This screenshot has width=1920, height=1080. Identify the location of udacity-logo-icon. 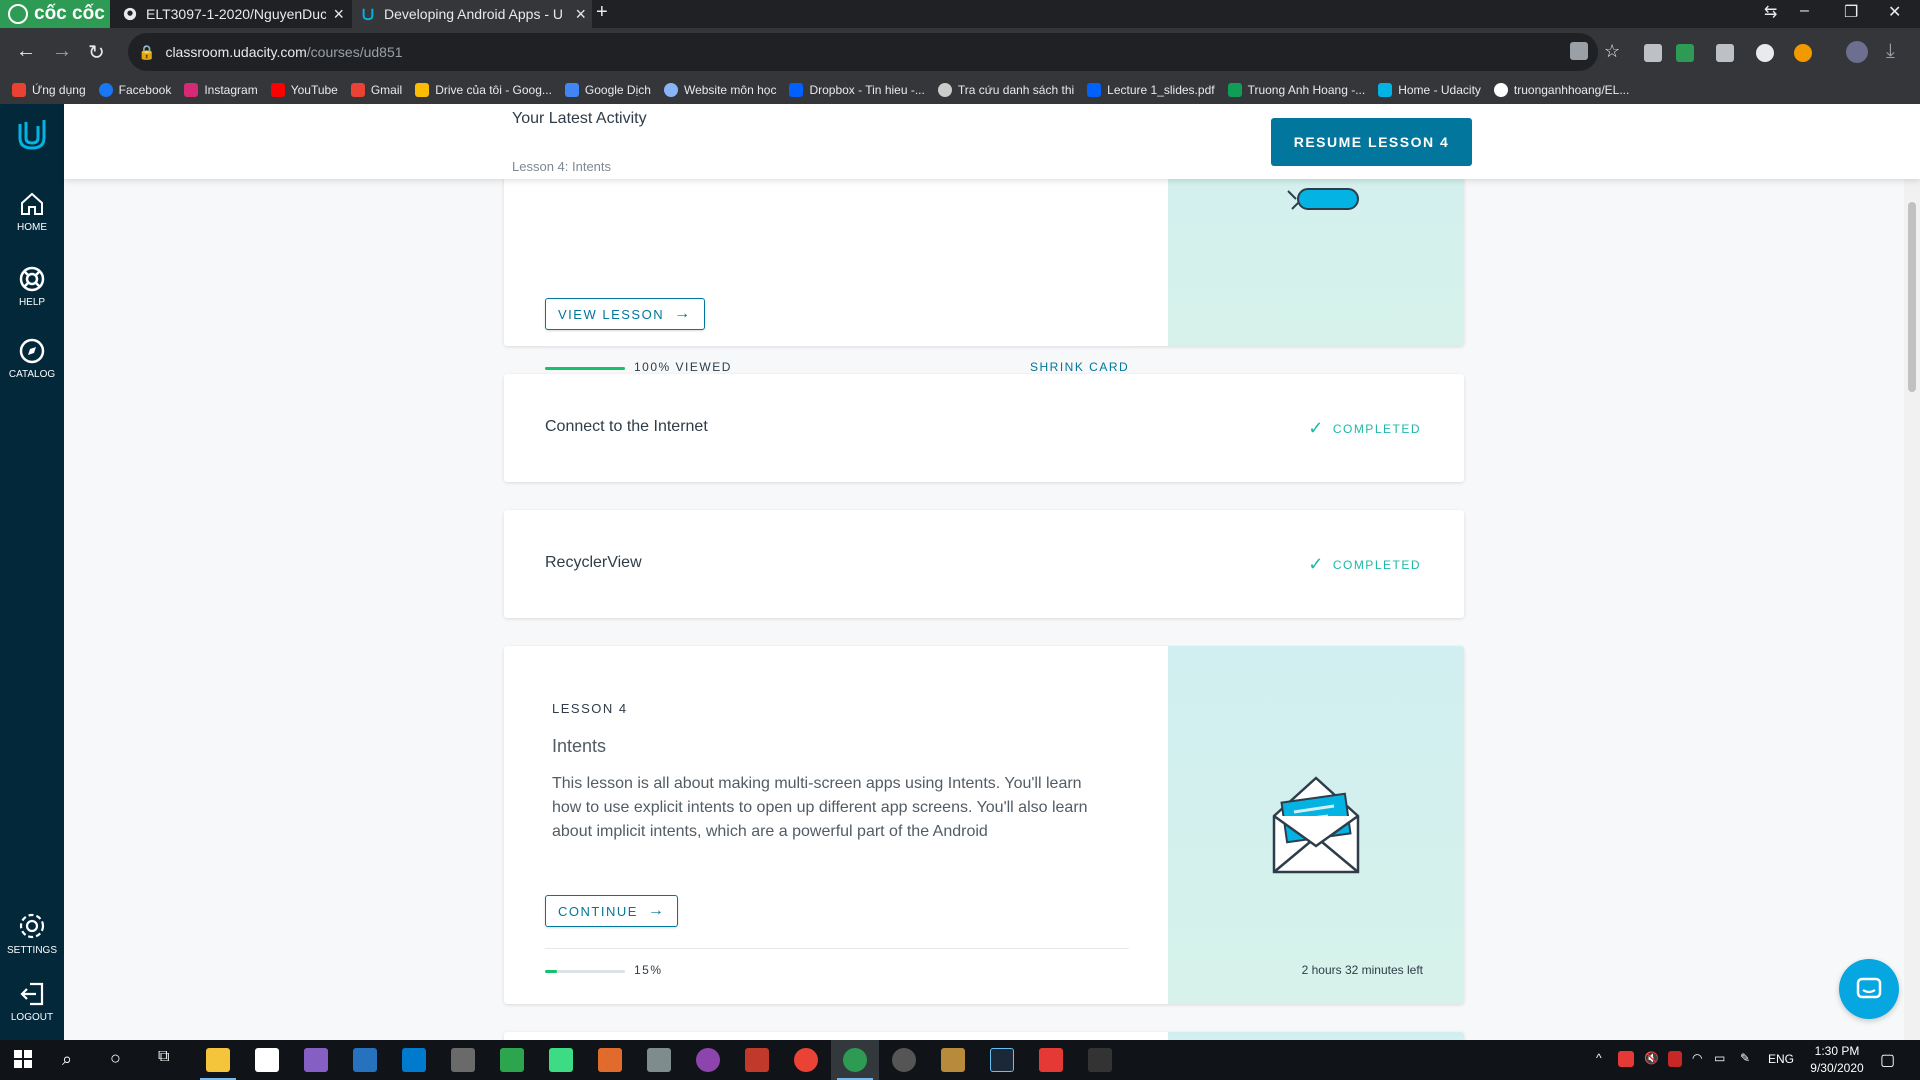
(32, 135).